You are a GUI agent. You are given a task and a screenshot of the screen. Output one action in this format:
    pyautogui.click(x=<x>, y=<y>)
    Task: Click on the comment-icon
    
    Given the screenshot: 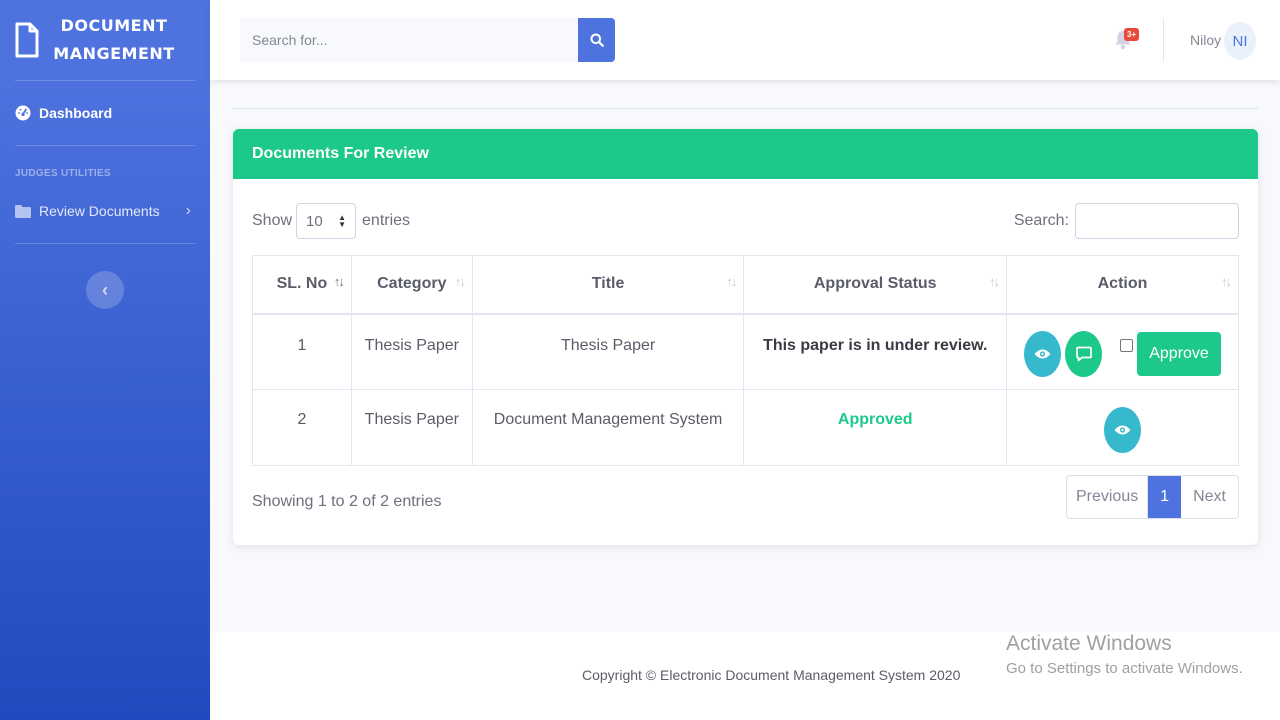 What is the action you would take?
    pyautogui.click(x=1083, y=354)
    